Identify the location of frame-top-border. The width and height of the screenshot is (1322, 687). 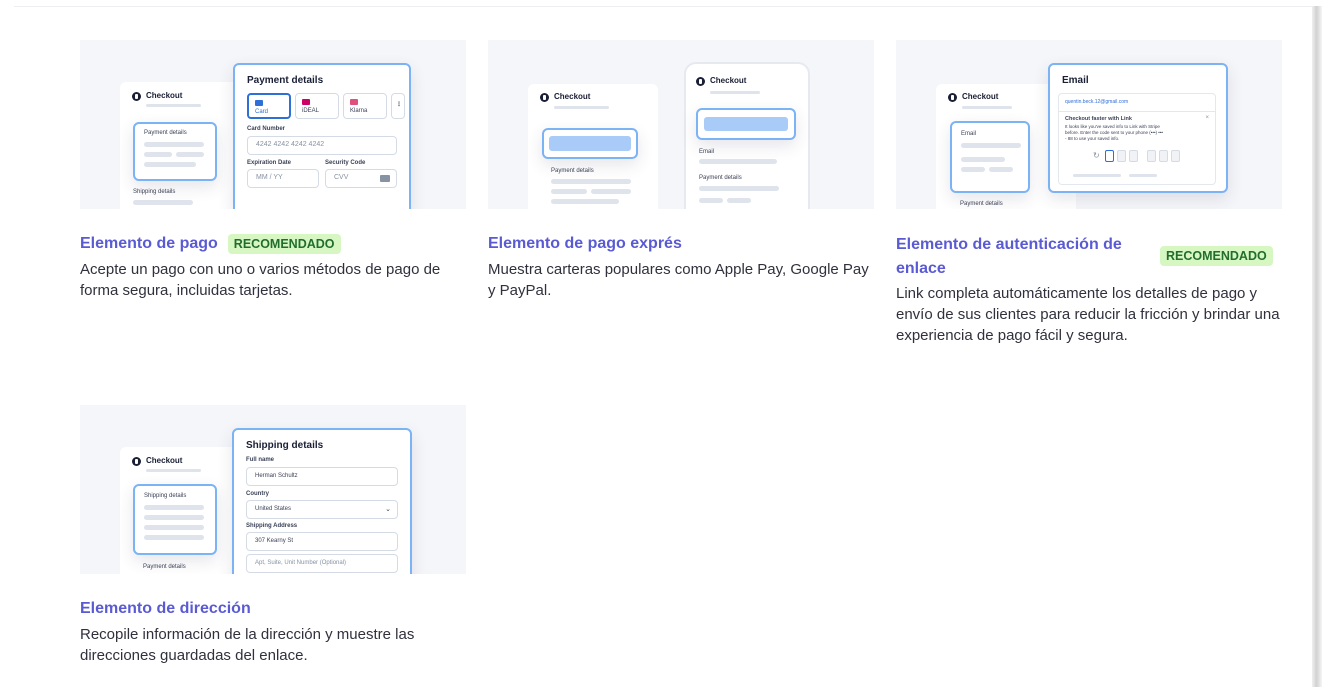
(663, 6).